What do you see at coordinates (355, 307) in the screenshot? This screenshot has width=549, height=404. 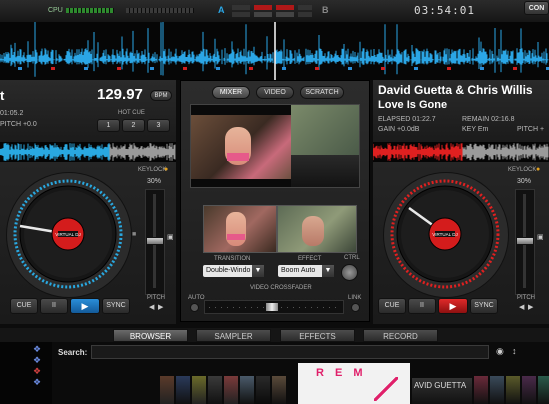 I see `link-toggle` at bounding box center [355, 307].